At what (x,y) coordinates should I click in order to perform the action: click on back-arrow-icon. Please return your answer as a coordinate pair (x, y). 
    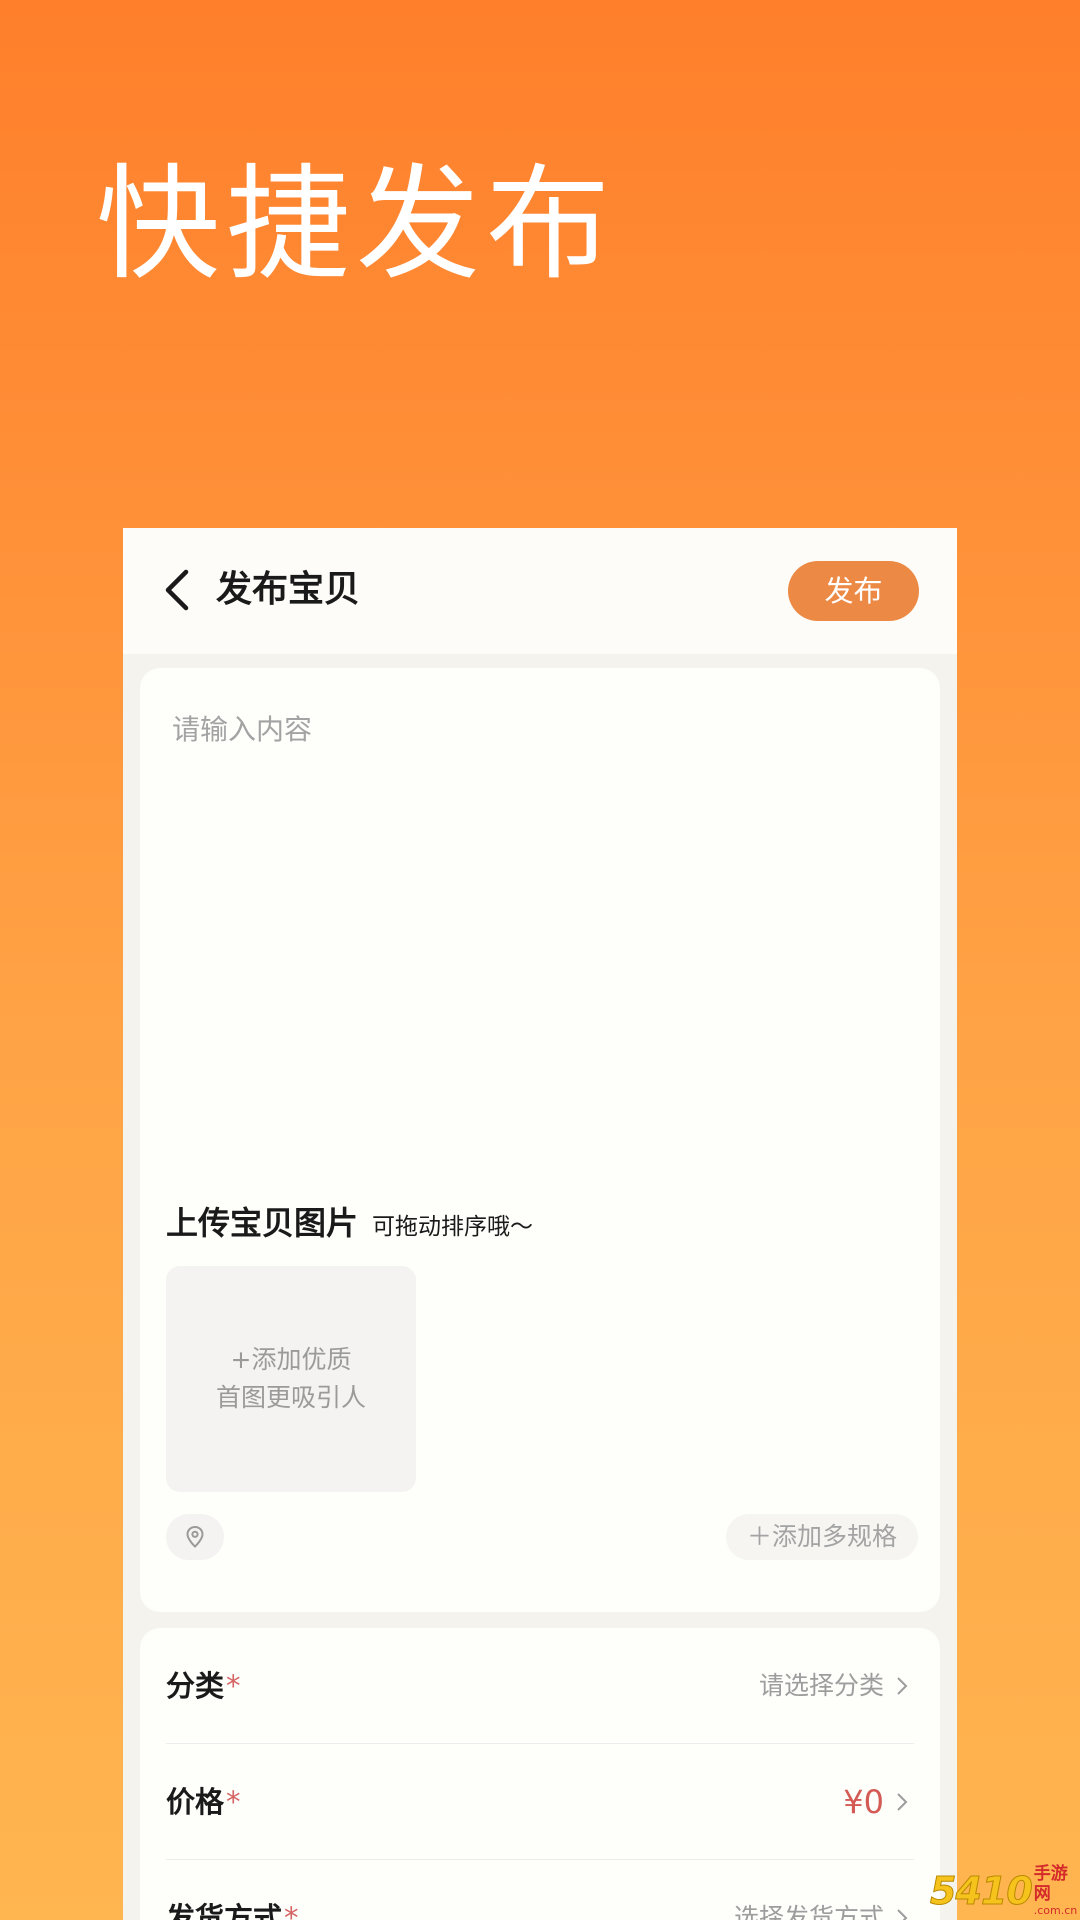
    Looking at the image, I should click on (177, 590).